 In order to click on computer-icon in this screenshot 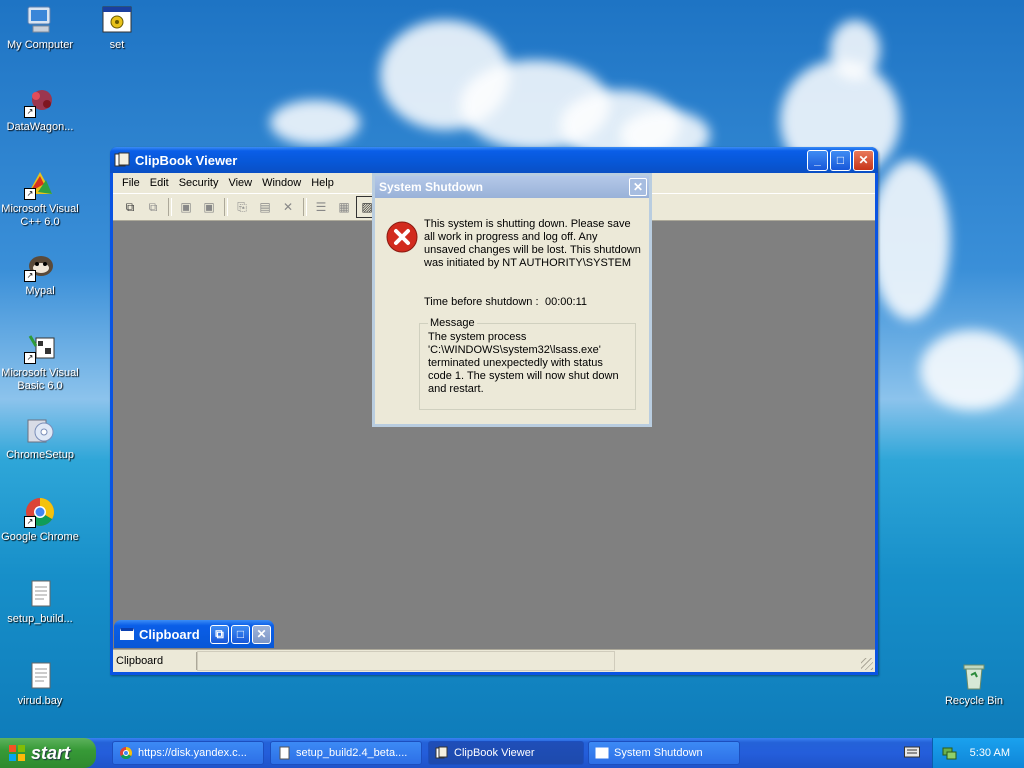, I will do `click(40, 20)`.